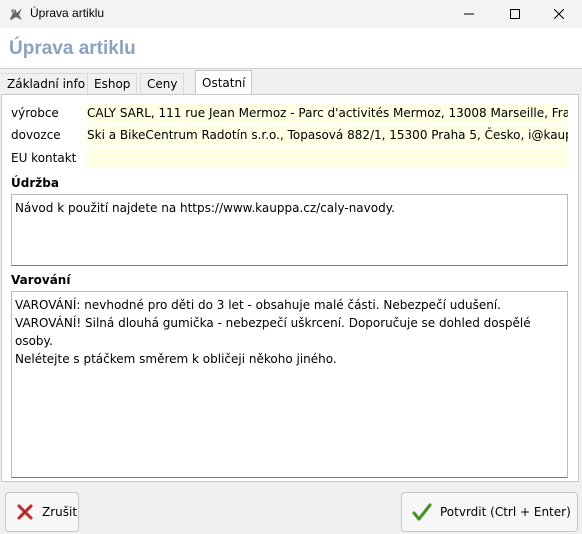  Describe the element at coordinates (326, 157) in the screenshot. I see `eu-kontakt-field` at that location.